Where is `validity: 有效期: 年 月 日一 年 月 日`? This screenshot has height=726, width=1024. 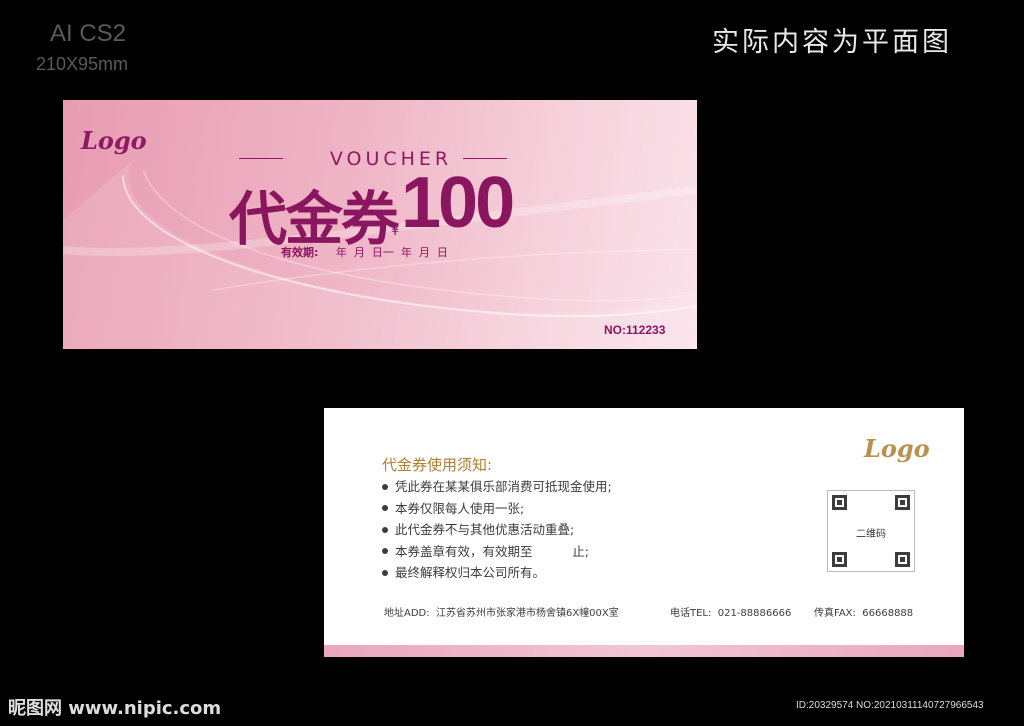
validity: 有效期: 年 月 日一 年 月 日 is located at coordinates (364, 252).